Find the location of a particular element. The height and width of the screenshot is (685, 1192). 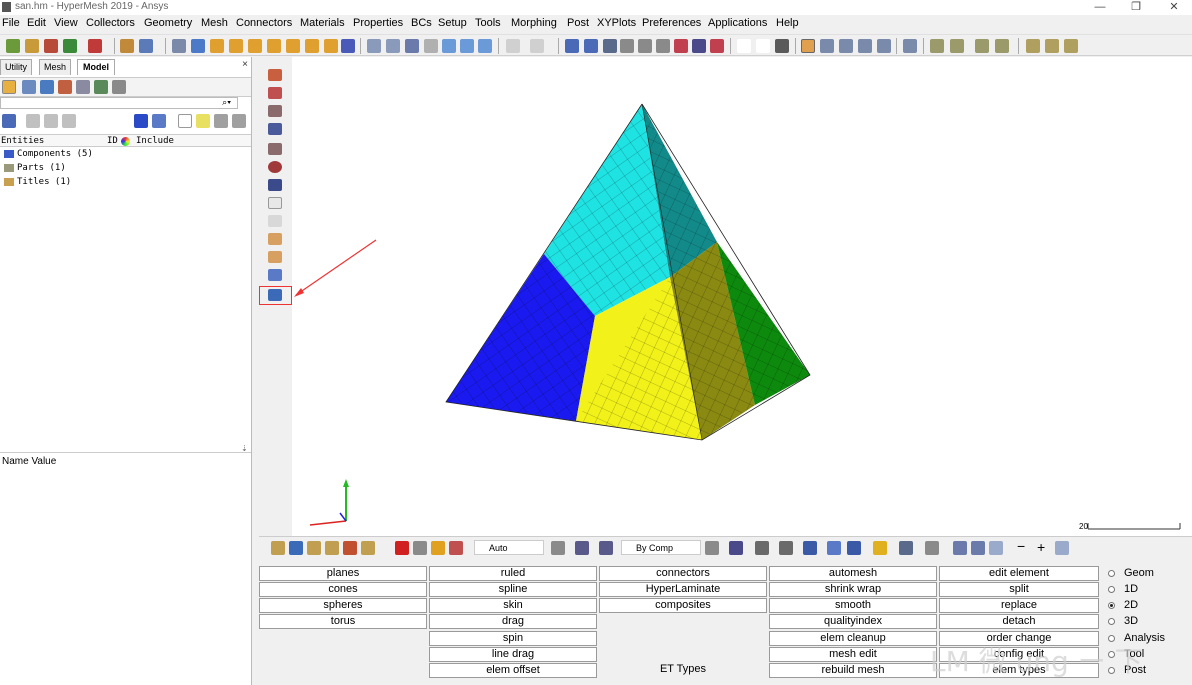

layout-3-icon is located at coordinates (846, 46).